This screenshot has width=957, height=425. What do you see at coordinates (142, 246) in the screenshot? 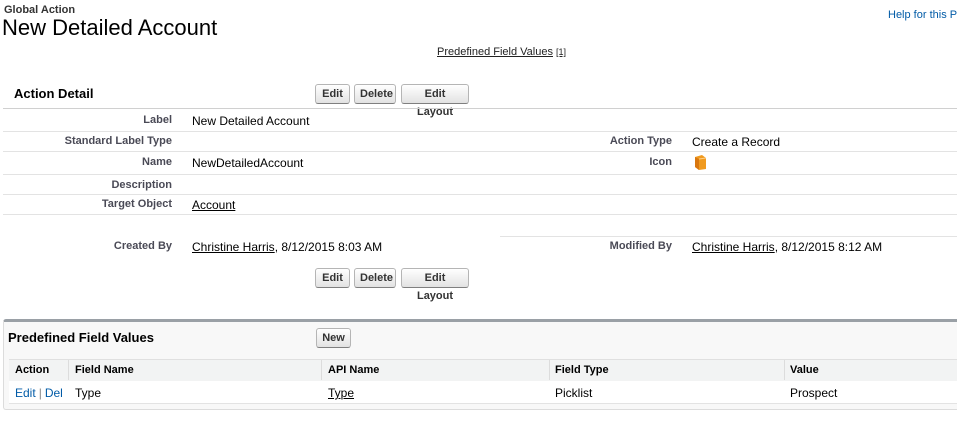
I see `created-by-label: Created By` at bounding box center [142, 246].